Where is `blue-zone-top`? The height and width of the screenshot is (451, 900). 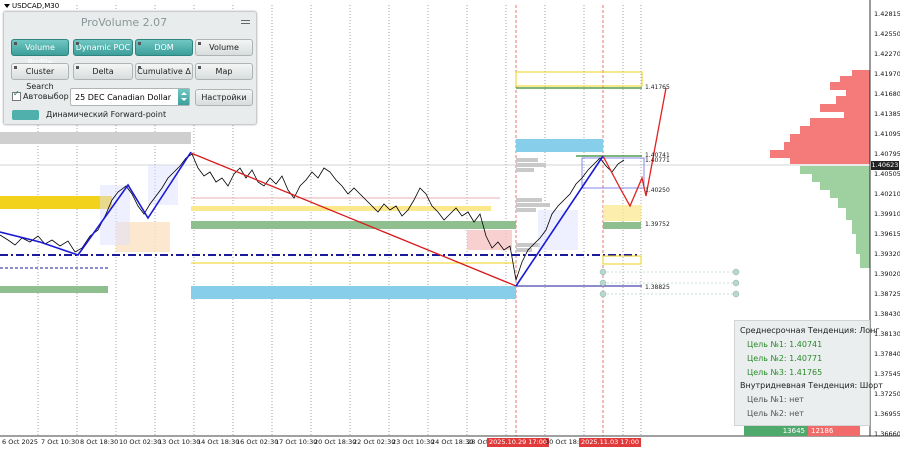
blue-zone-top is located at coordinates (559, 145).